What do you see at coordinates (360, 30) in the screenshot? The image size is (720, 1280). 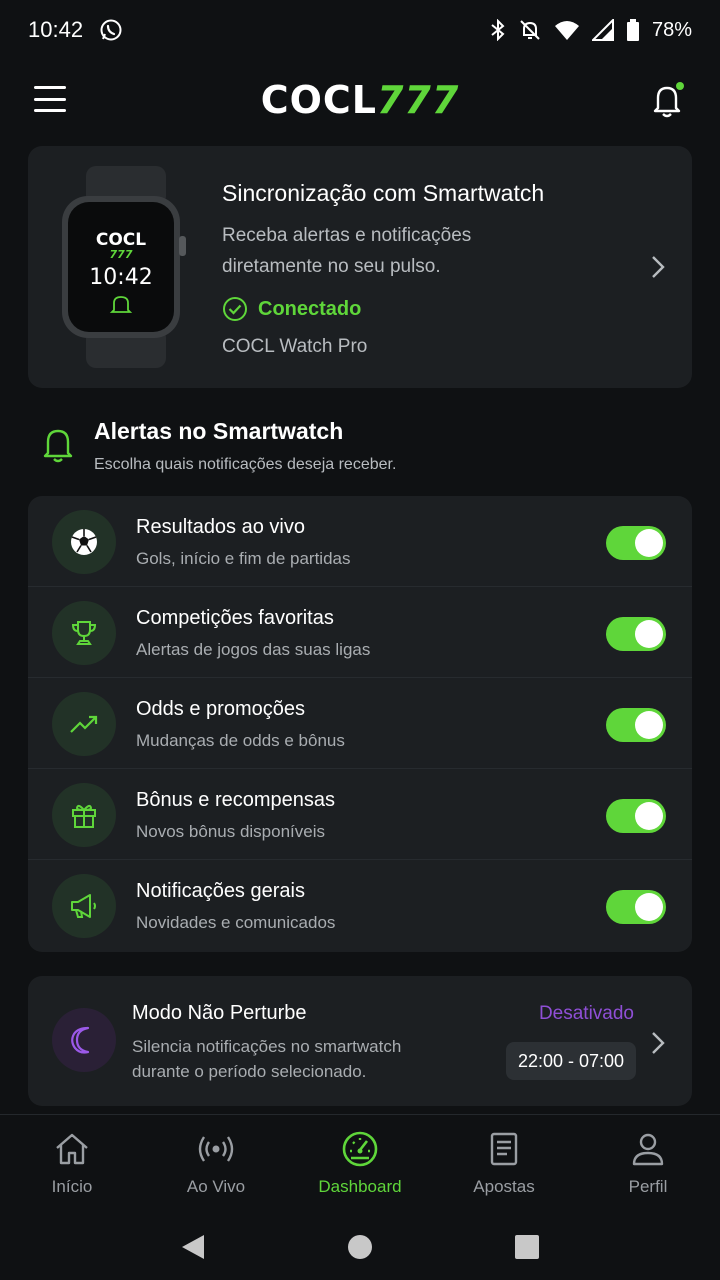 I see `status-bar: 10:42 78%` at bounding box center [360, 30].